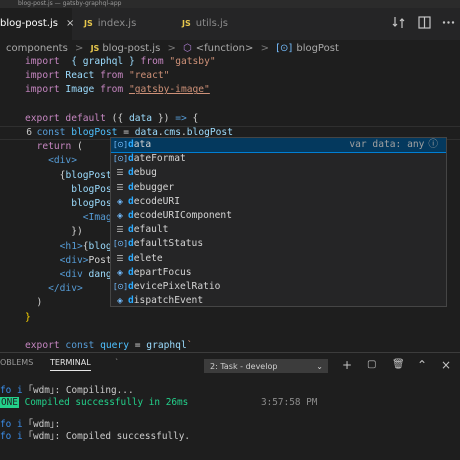 The image size is (460, 460). Describe the element at coordinates (278, 287) in the screenshot. I see `suggestion-item: [⊙]devicePixelRatio` at that location.